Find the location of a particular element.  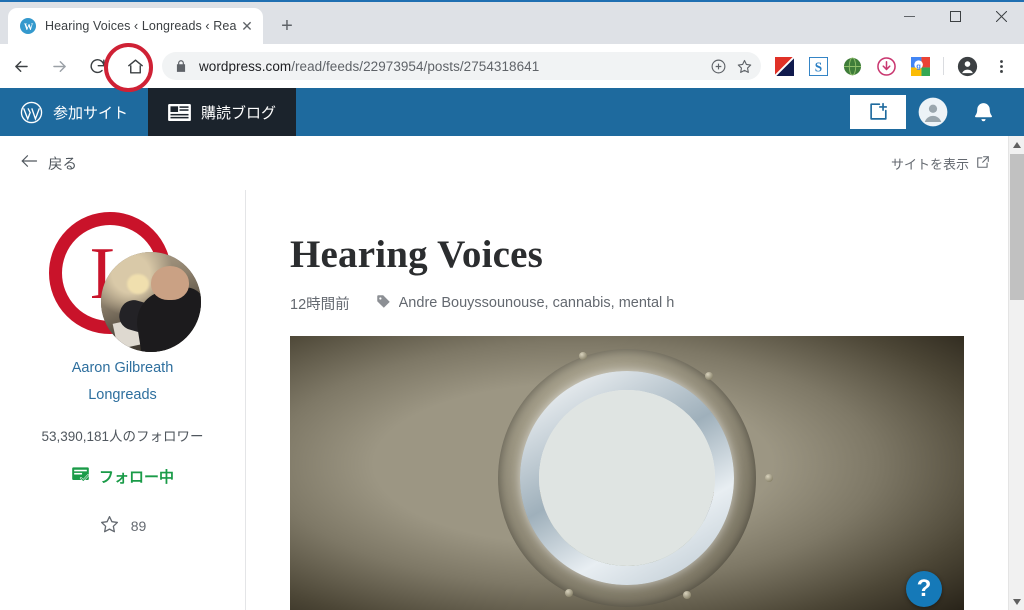

extensions-strip: S g is located at coordinates (892, 66).